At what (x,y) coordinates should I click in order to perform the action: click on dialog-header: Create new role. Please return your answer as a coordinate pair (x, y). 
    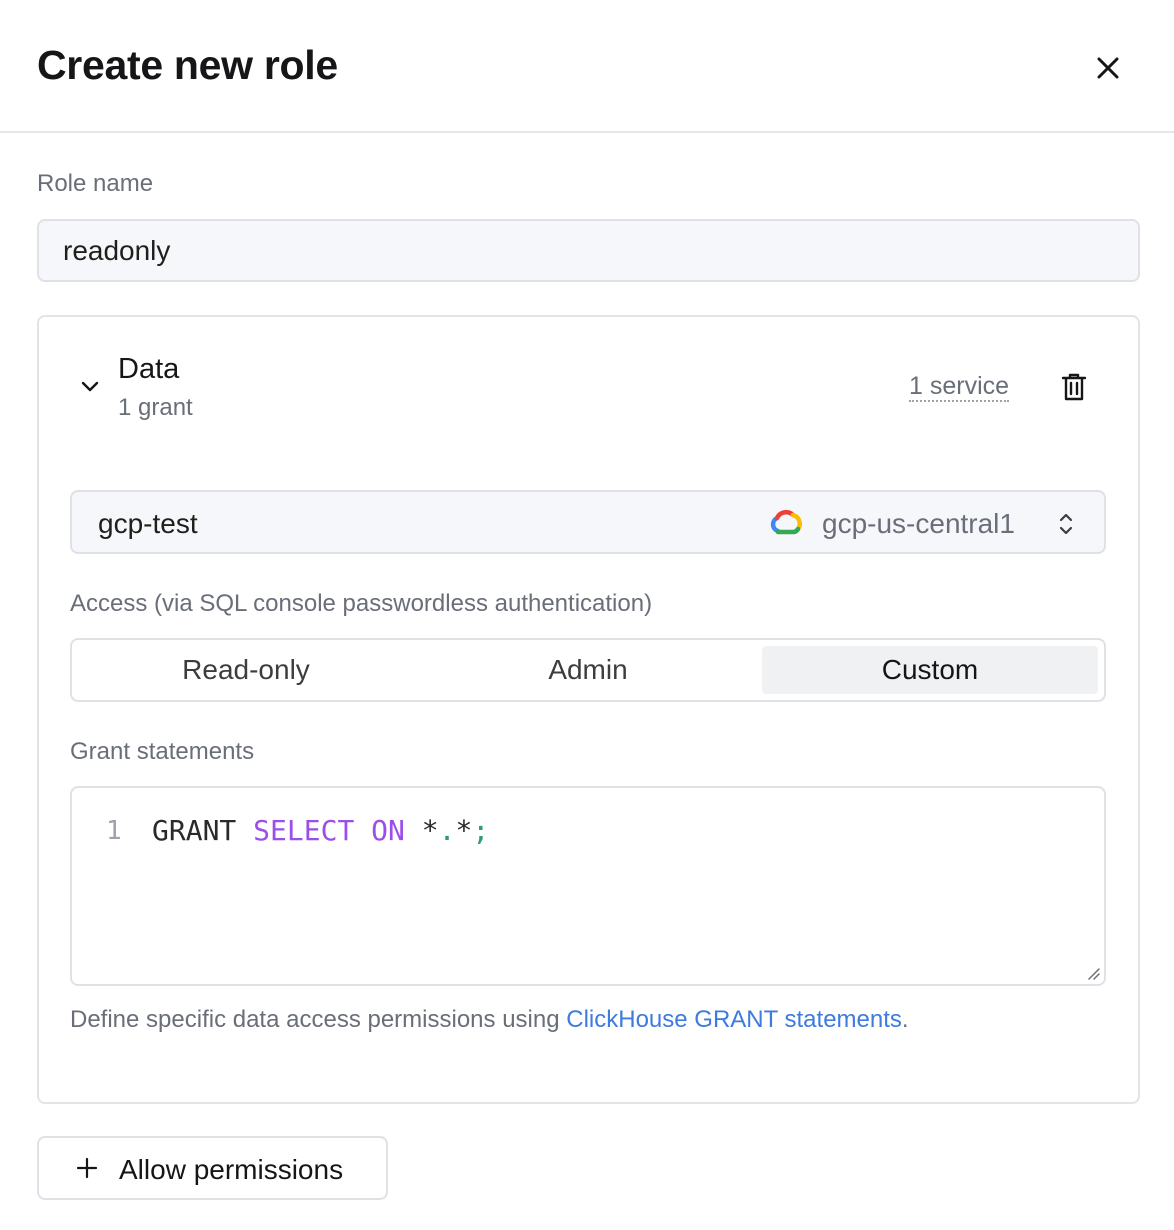
    Looking at the image, I should click on (587, 66).